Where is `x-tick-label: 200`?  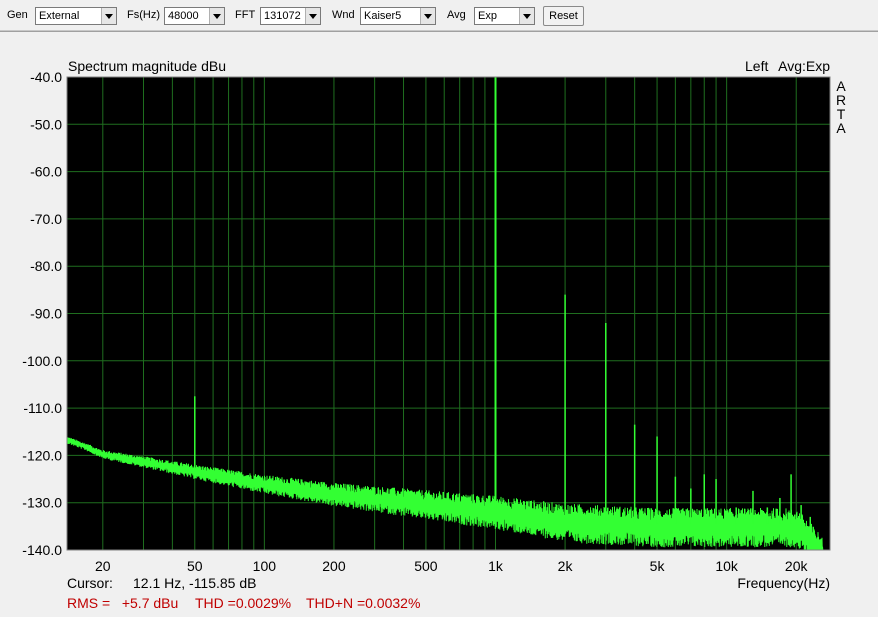 x-tick-label: 200 is located at coordinates (334, 566).